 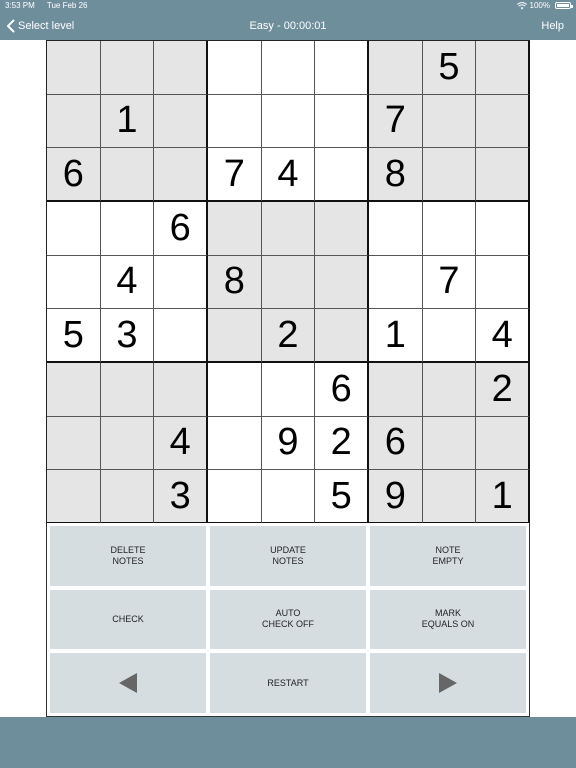 I want to click on cell-r4-c4, so click(x=235, y=229).